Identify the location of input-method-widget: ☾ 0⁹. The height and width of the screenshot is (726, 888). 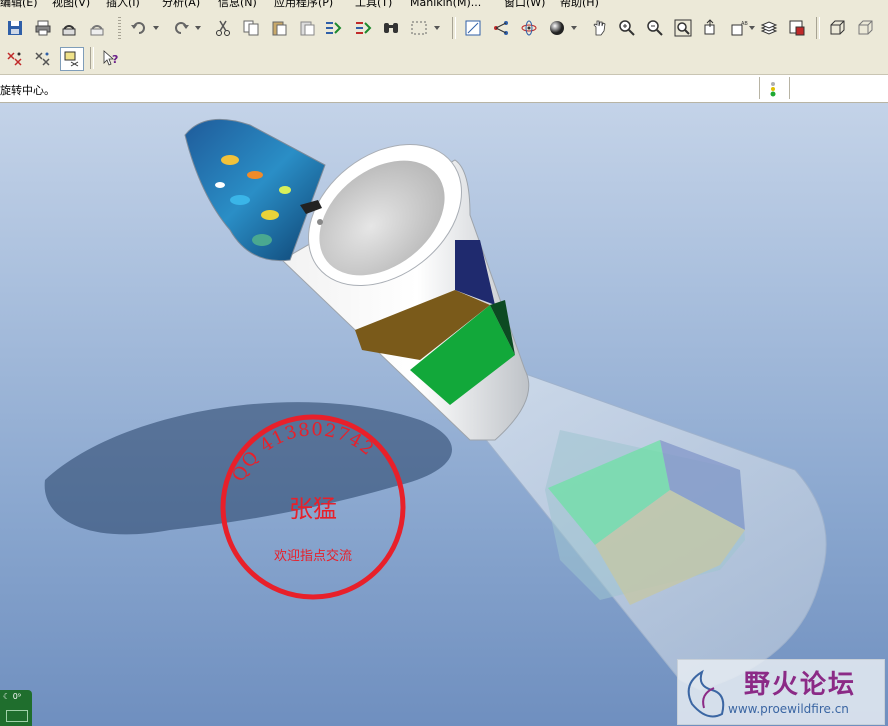
(16, 708).